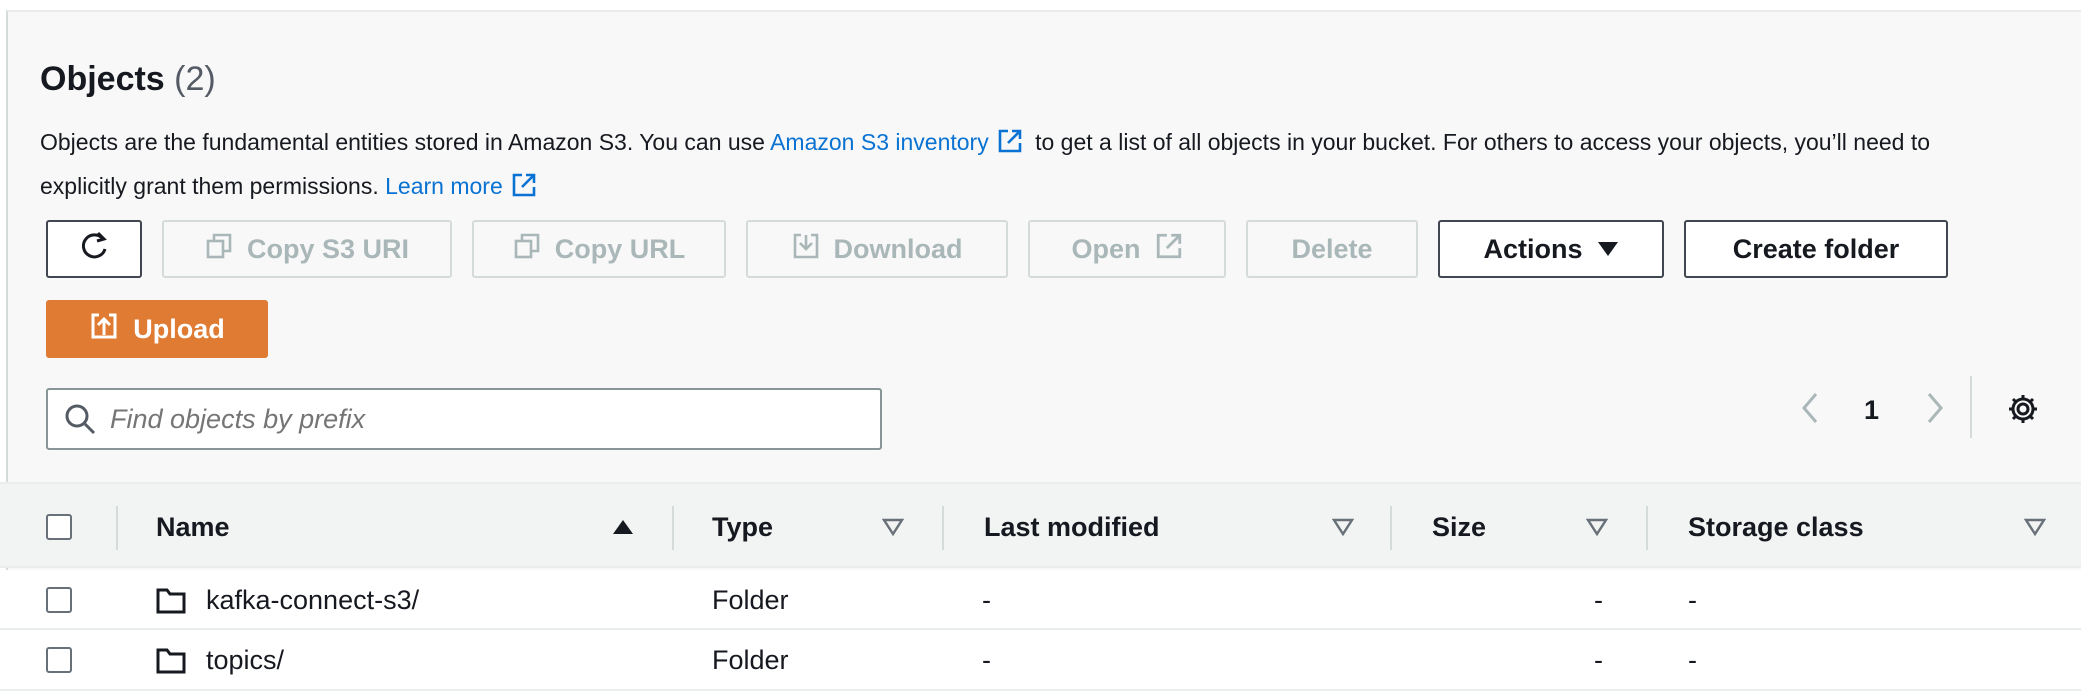 This screenshot has width=2081, height=691. I want to click on create-folder-button: Create folder, so click(1816, 249).